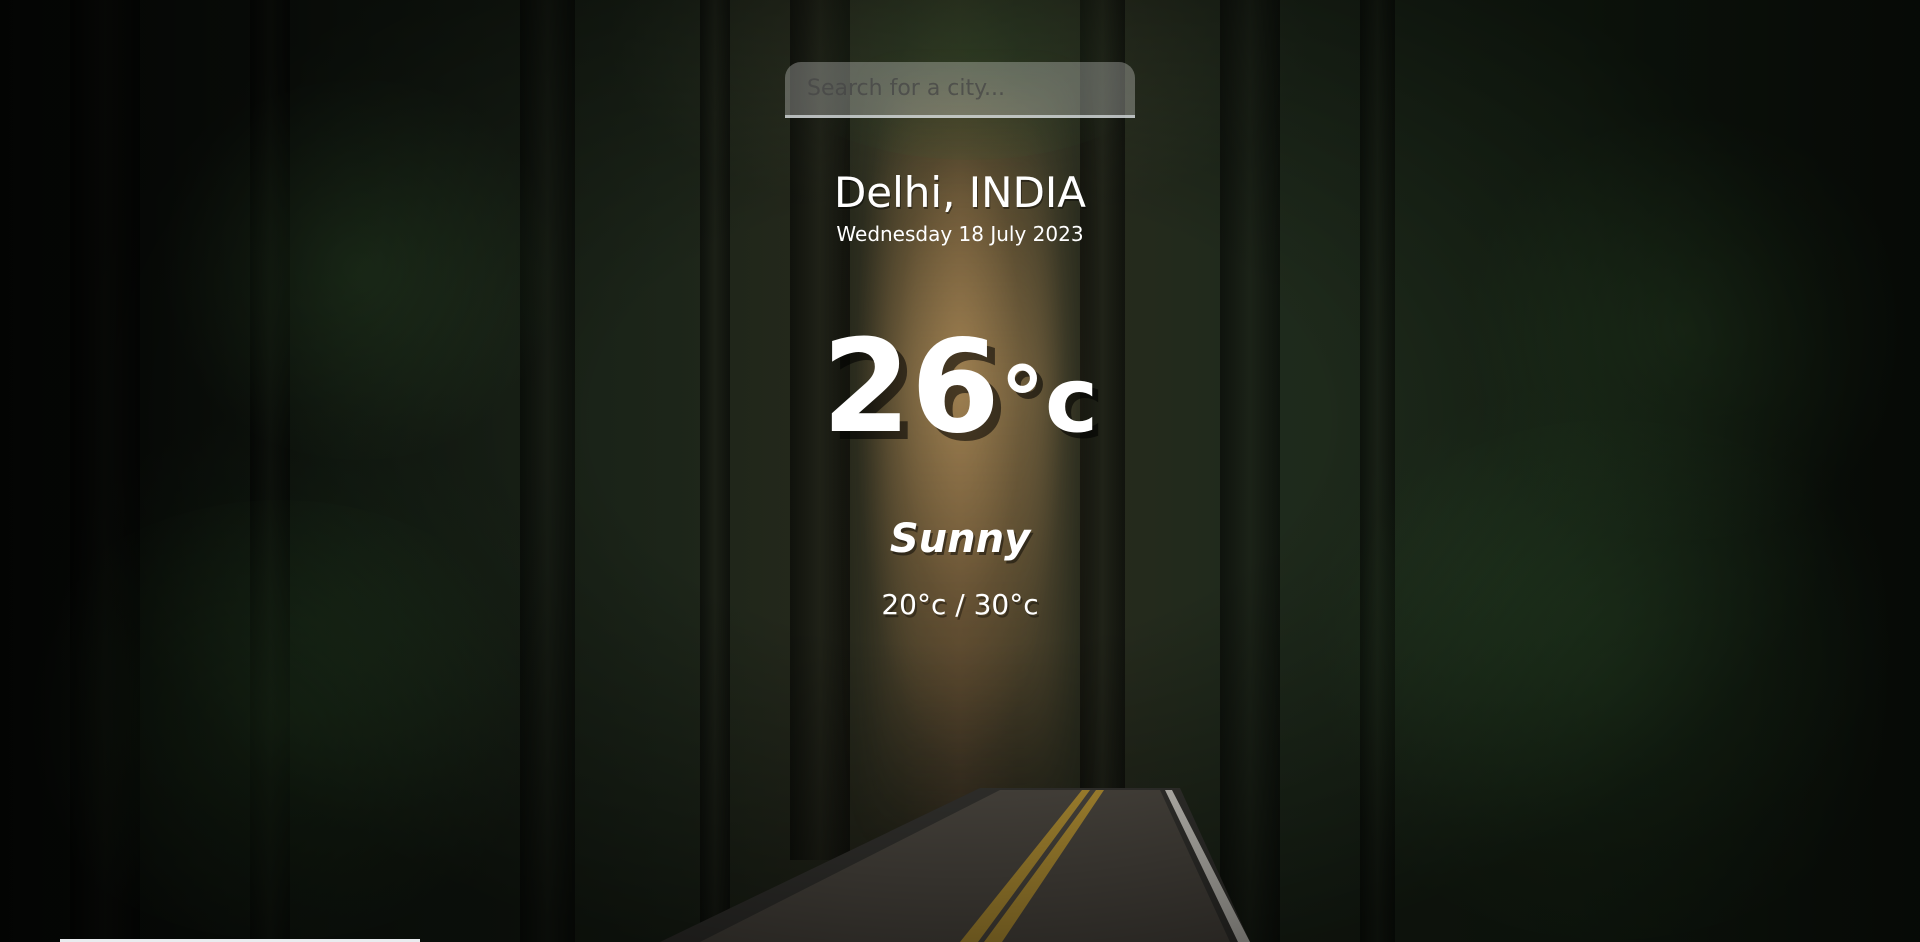  Describe the element at coordinates (910, 387) in the screenshot. I see `temperature-value: 26` at that location.